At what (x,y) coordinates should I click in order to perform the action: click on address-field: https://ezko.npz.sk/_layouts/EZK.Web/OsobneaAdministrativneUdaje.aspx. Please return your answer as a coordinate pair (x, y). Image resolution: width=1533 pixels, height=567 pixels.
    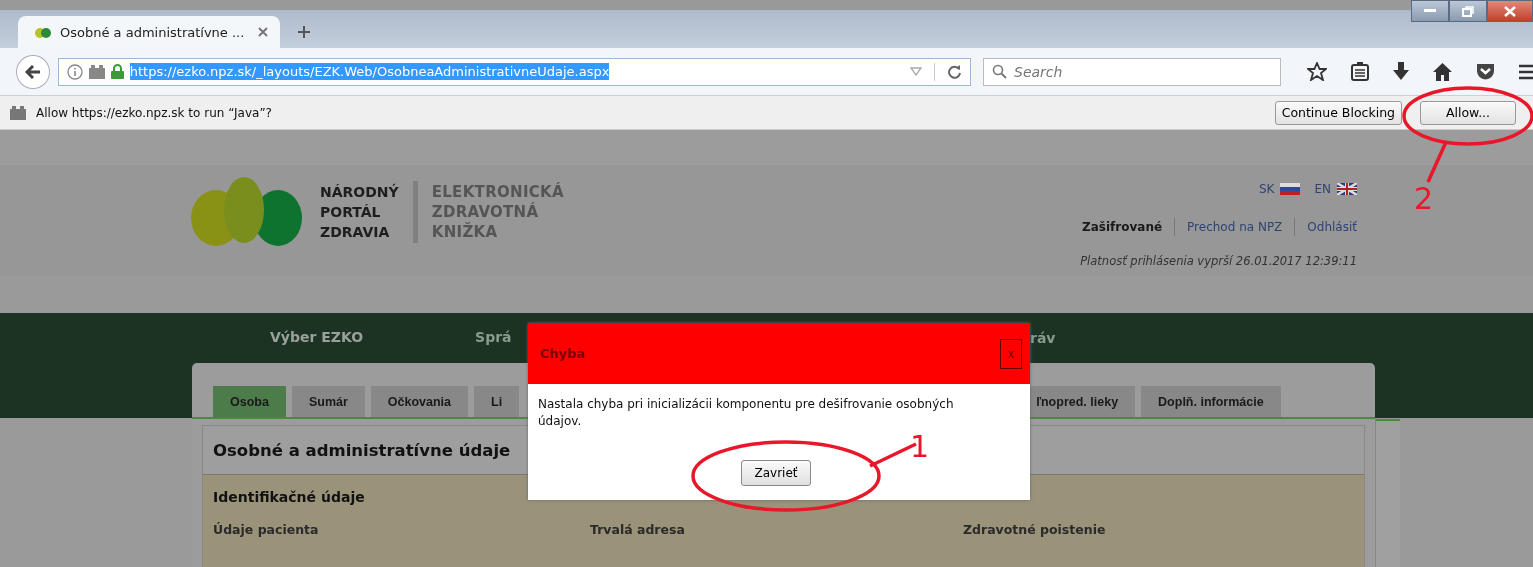
    Looking at the image, I should click on (514, 71).